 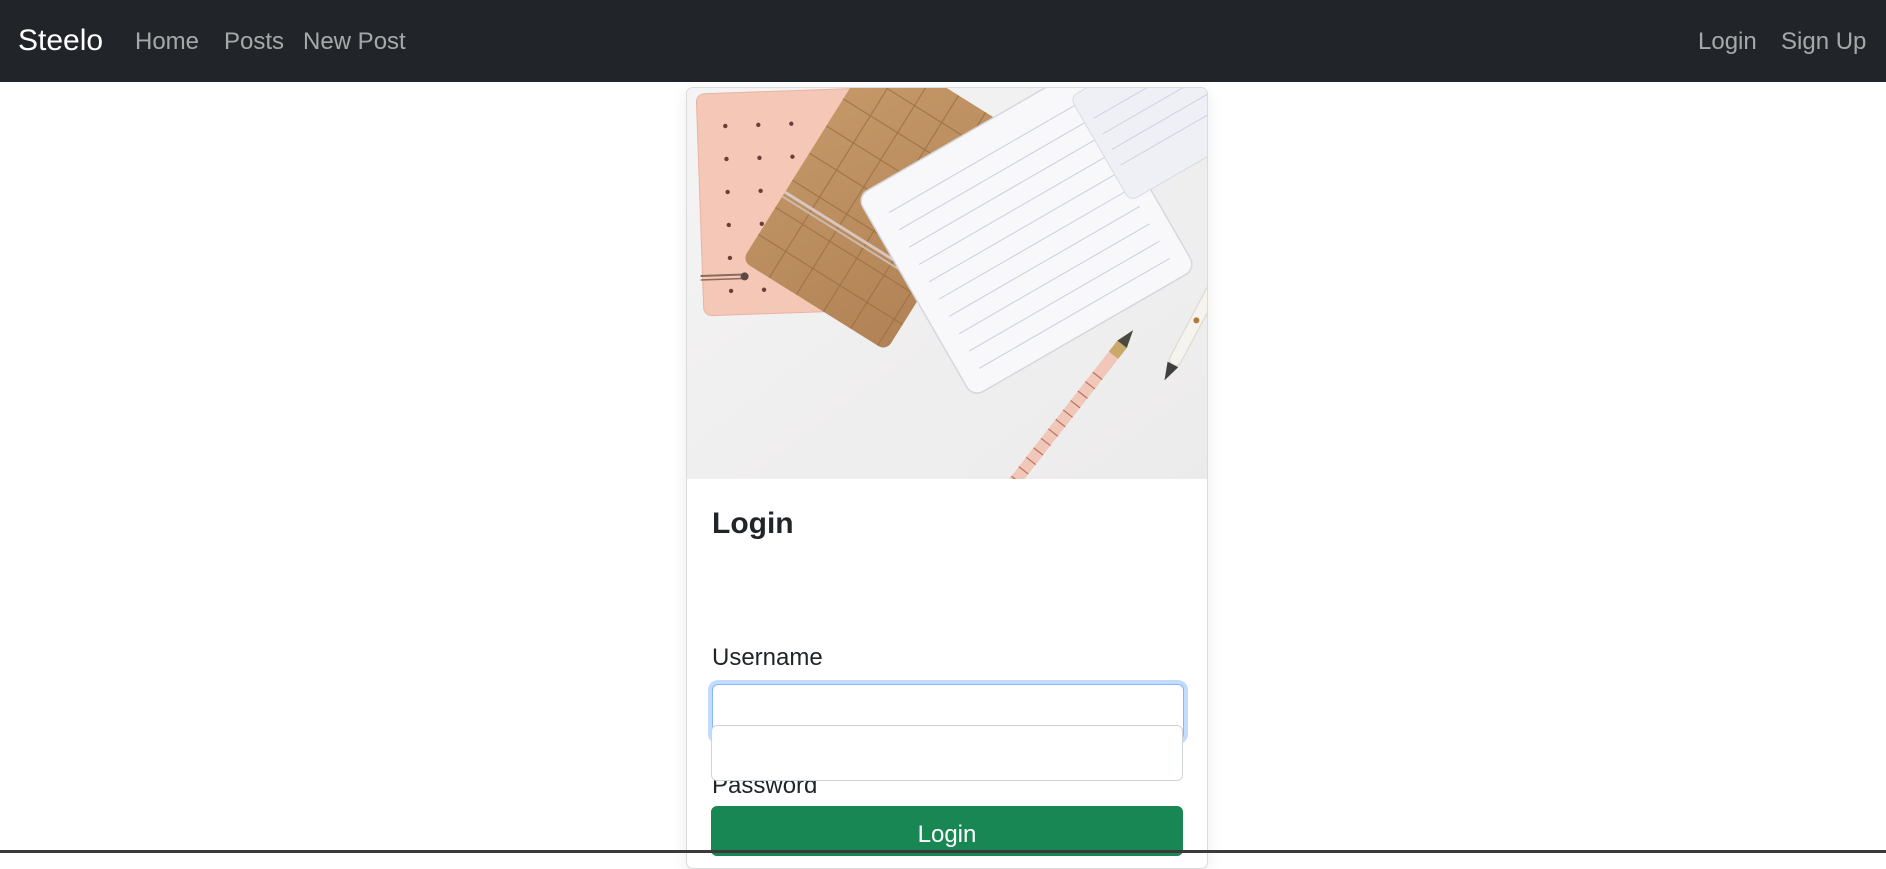 I want to click on login-submit-button: Login, so click(x=947, y=831).